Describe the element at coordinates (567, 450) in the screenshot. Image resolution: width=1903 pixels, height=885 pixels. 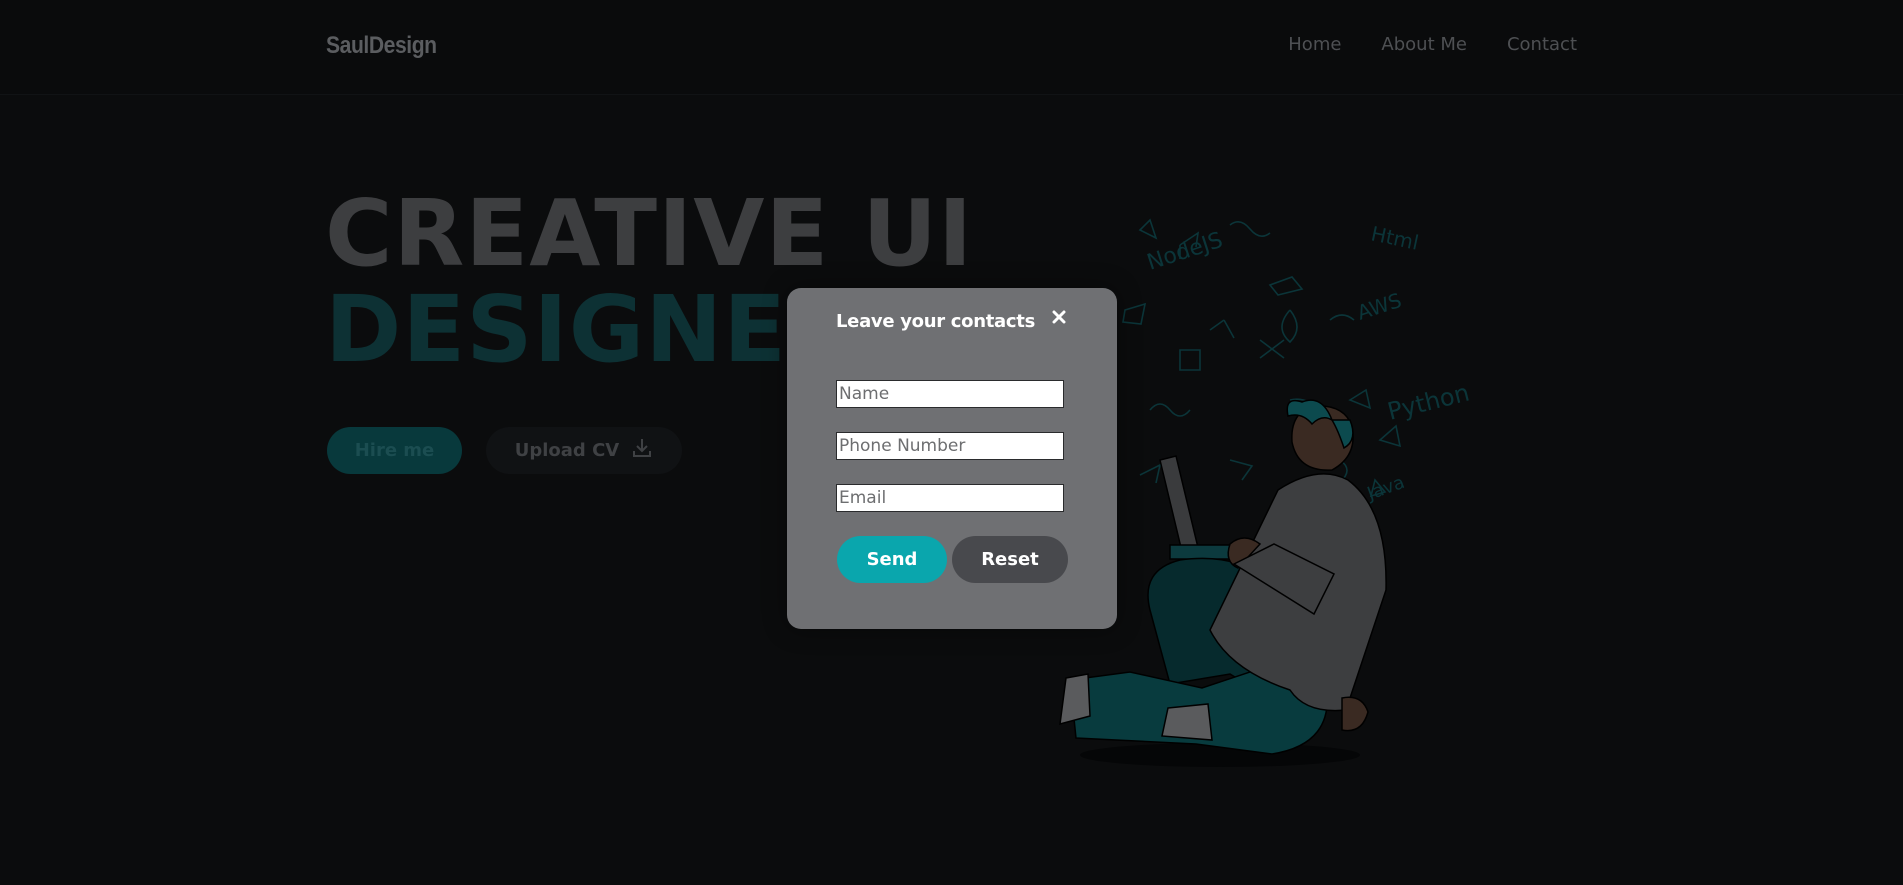
I see `upload-cv-label: Upload CV` at that location.